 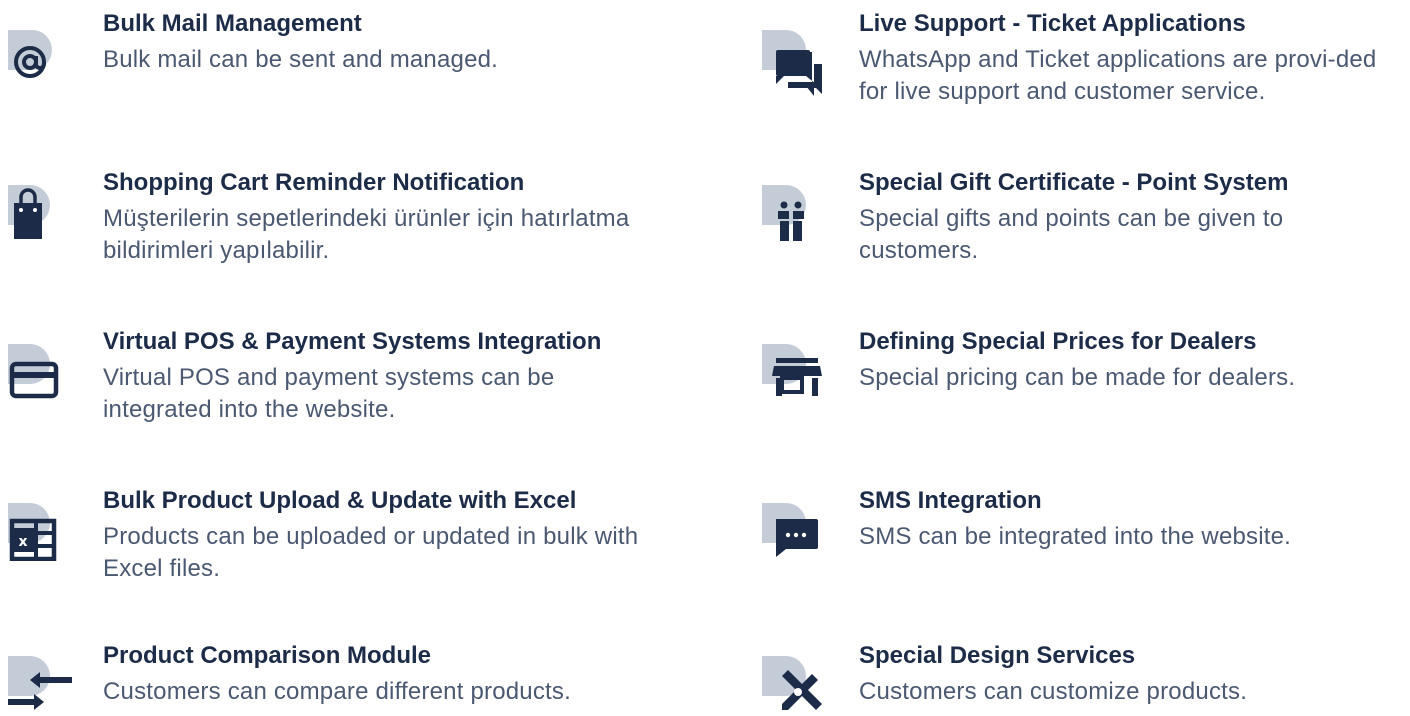 I want to click on feature-description: Bulk mail can be sent and managed., so click(x=301, y=59).